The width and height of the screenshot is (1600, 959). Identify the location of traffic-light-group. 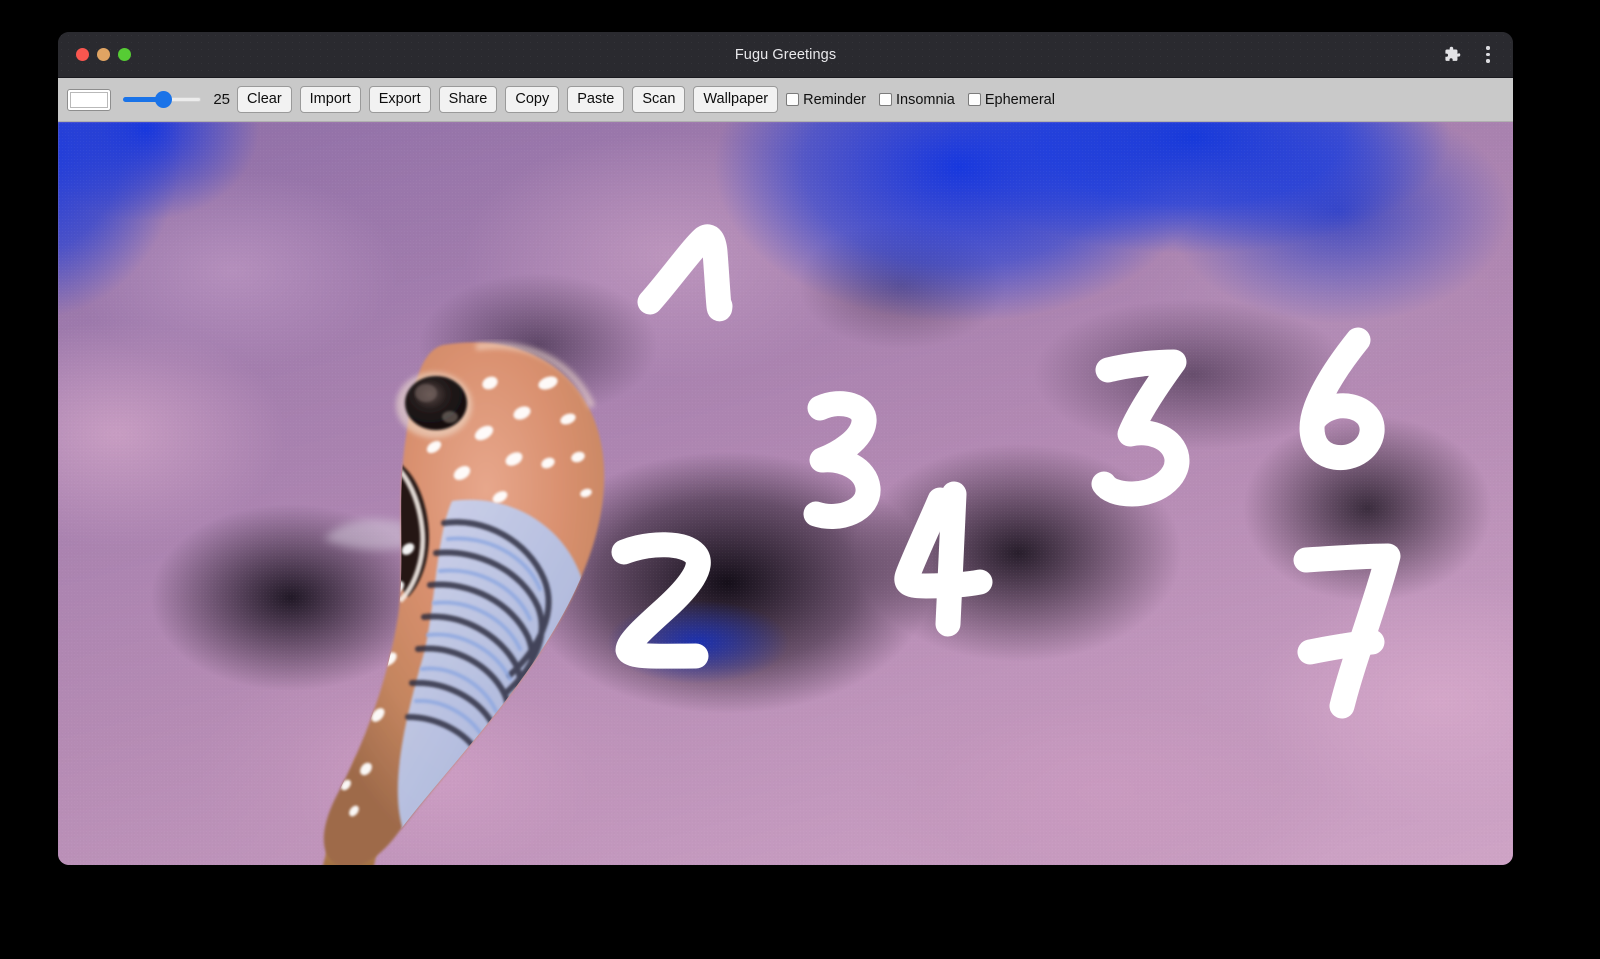
(103, 54).